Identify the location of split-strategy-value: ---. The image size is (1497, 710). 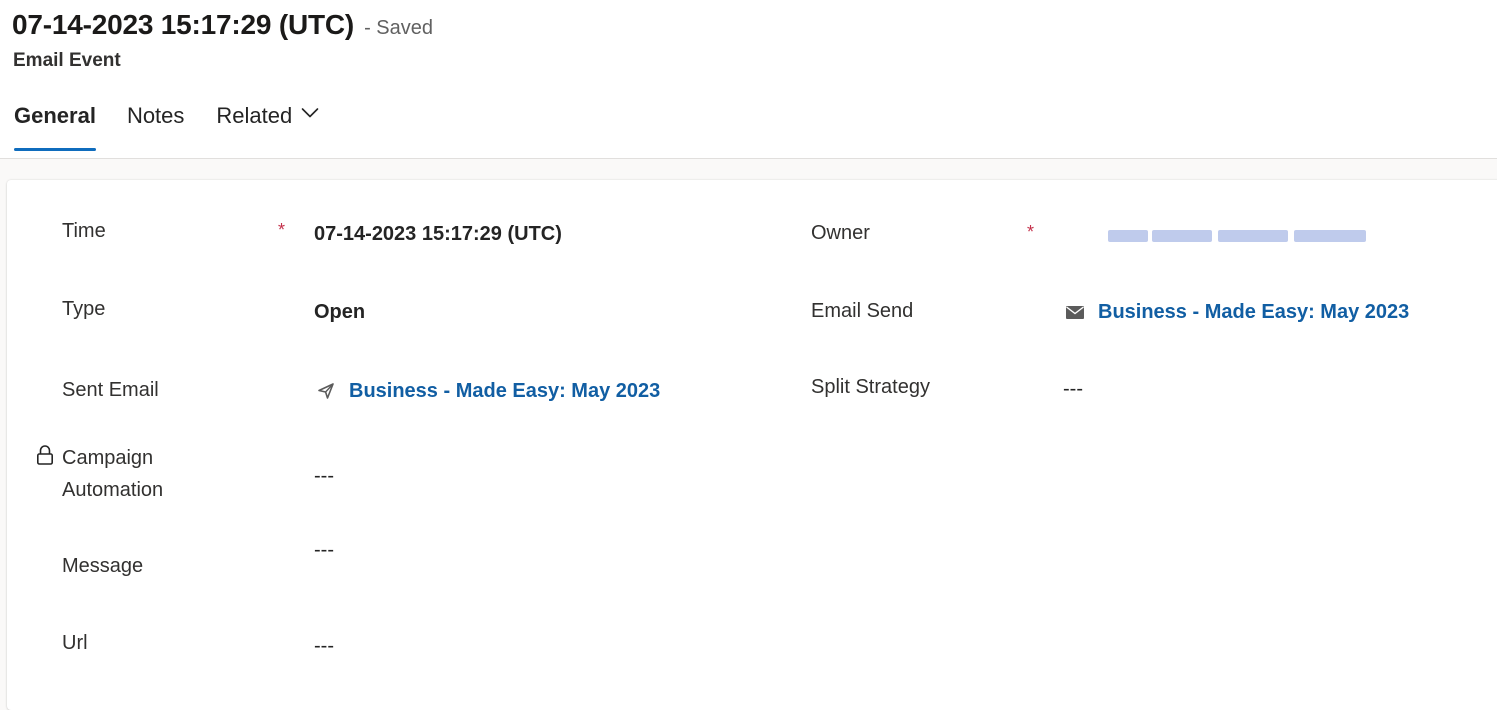
(1073, 389).